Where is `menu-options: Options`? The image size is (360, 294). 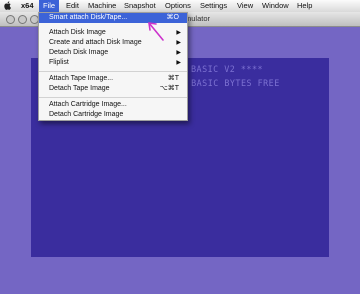 menu-options: Options is located at coordinates (178, 6).